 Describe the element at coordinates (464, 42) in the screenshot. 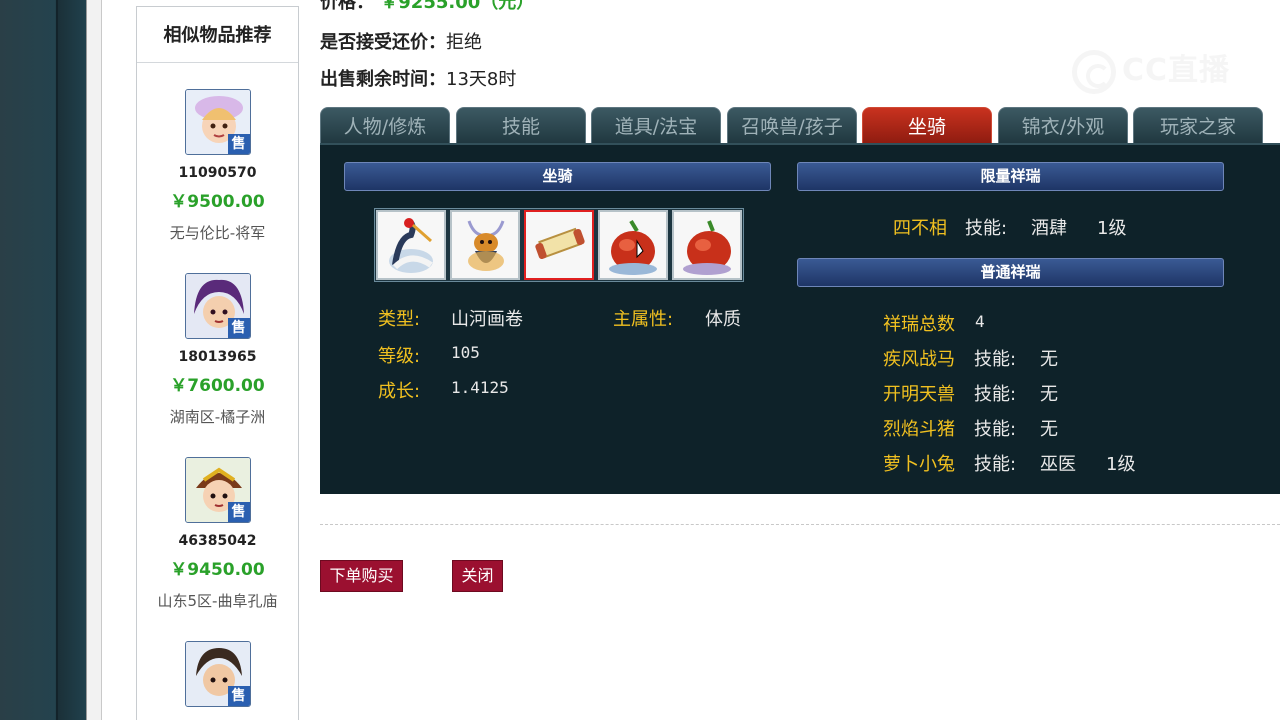

I see `counteroffer-value: 拒绝` at that location.